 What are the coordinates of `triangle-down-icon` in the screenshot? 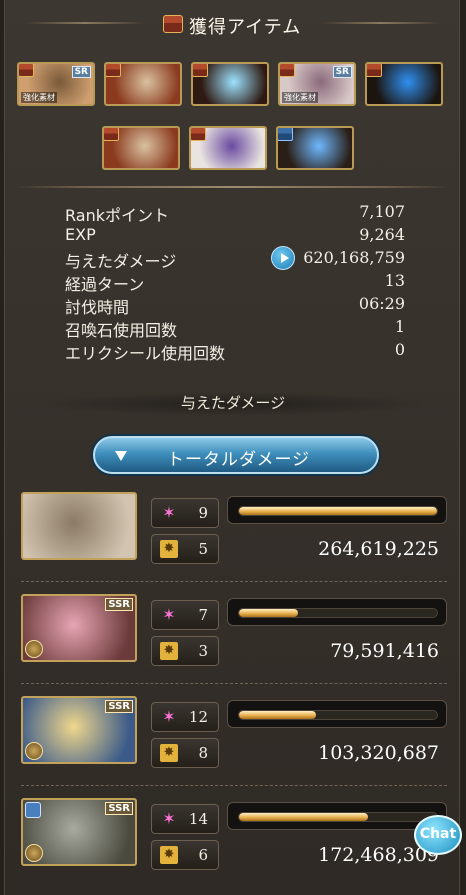 It's located at (121, 456).